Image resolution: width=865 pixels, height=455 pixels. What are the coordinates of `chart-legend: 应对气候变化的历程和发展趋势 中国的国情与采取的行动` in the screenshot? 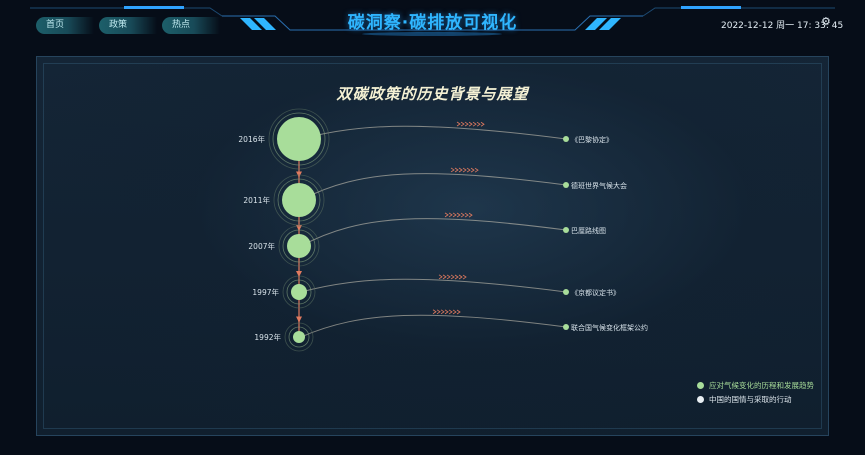 It's located at (755, 393).